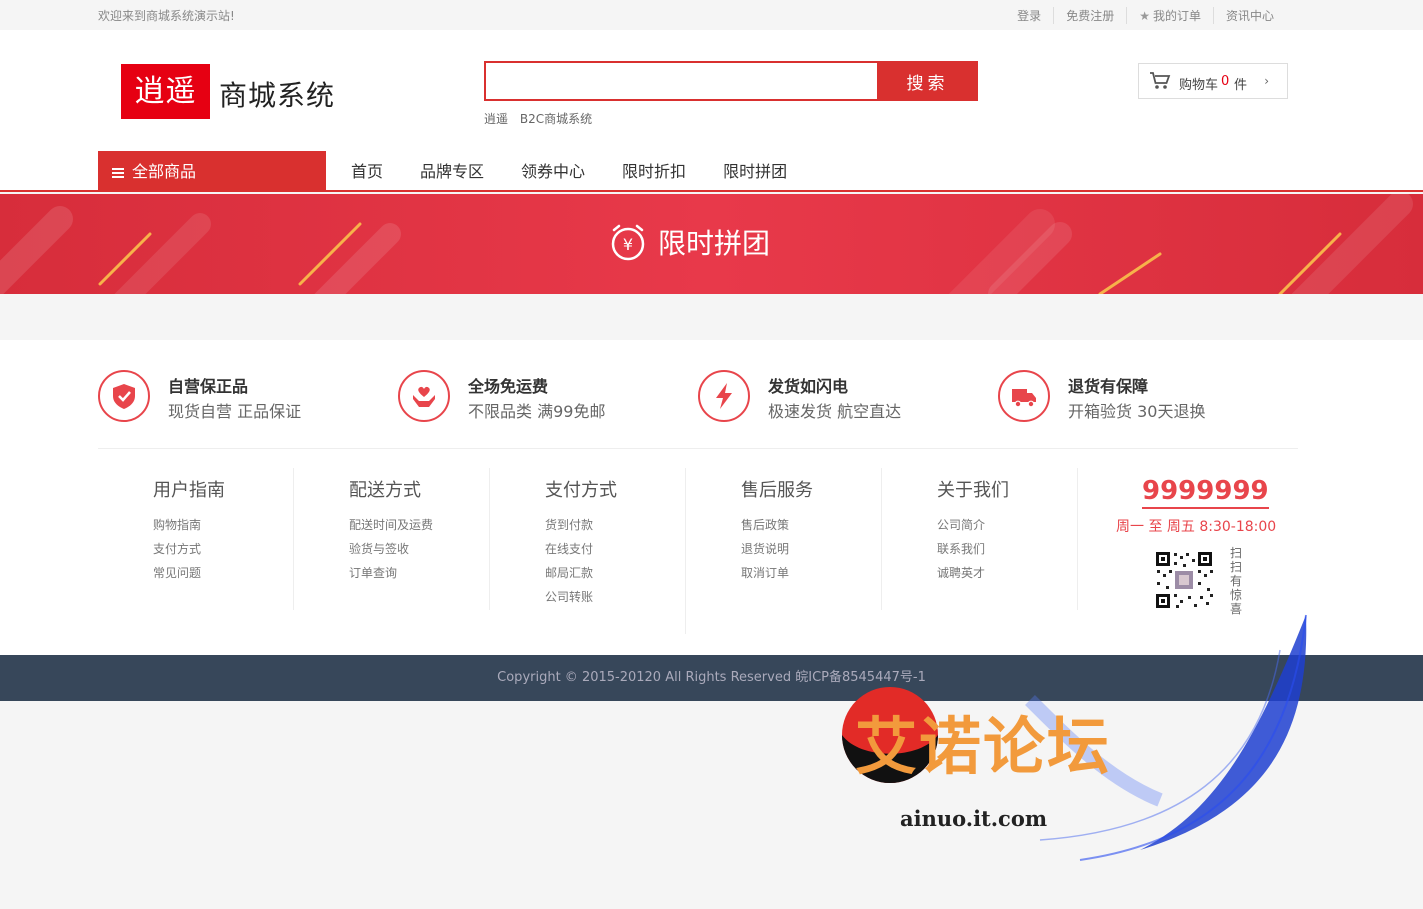 The image size is (1423, 909). Describe the element at coordinates (496, 119) in the screenshot. I see `hot-word: 逍遥` at that location.